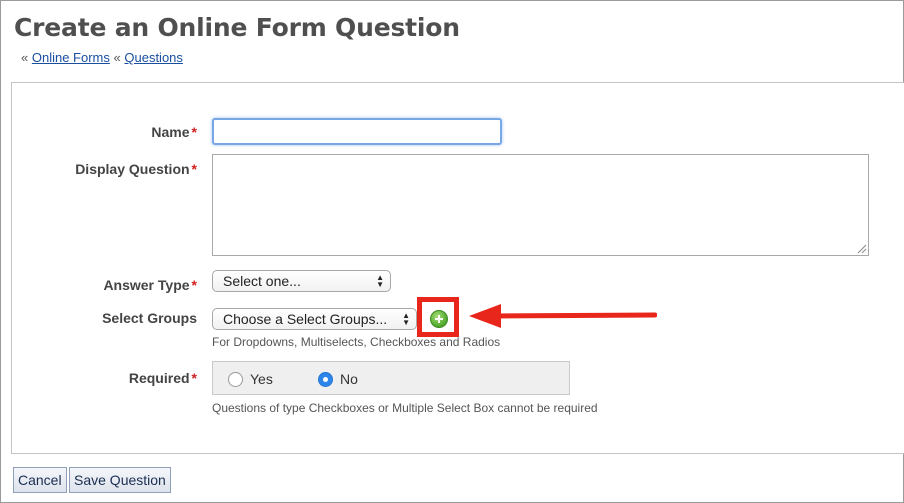 The width and height of the screenshot is (904, 503). I want to click on breadcrumb-link-online-forms: Online Forms, so click(71, 57).